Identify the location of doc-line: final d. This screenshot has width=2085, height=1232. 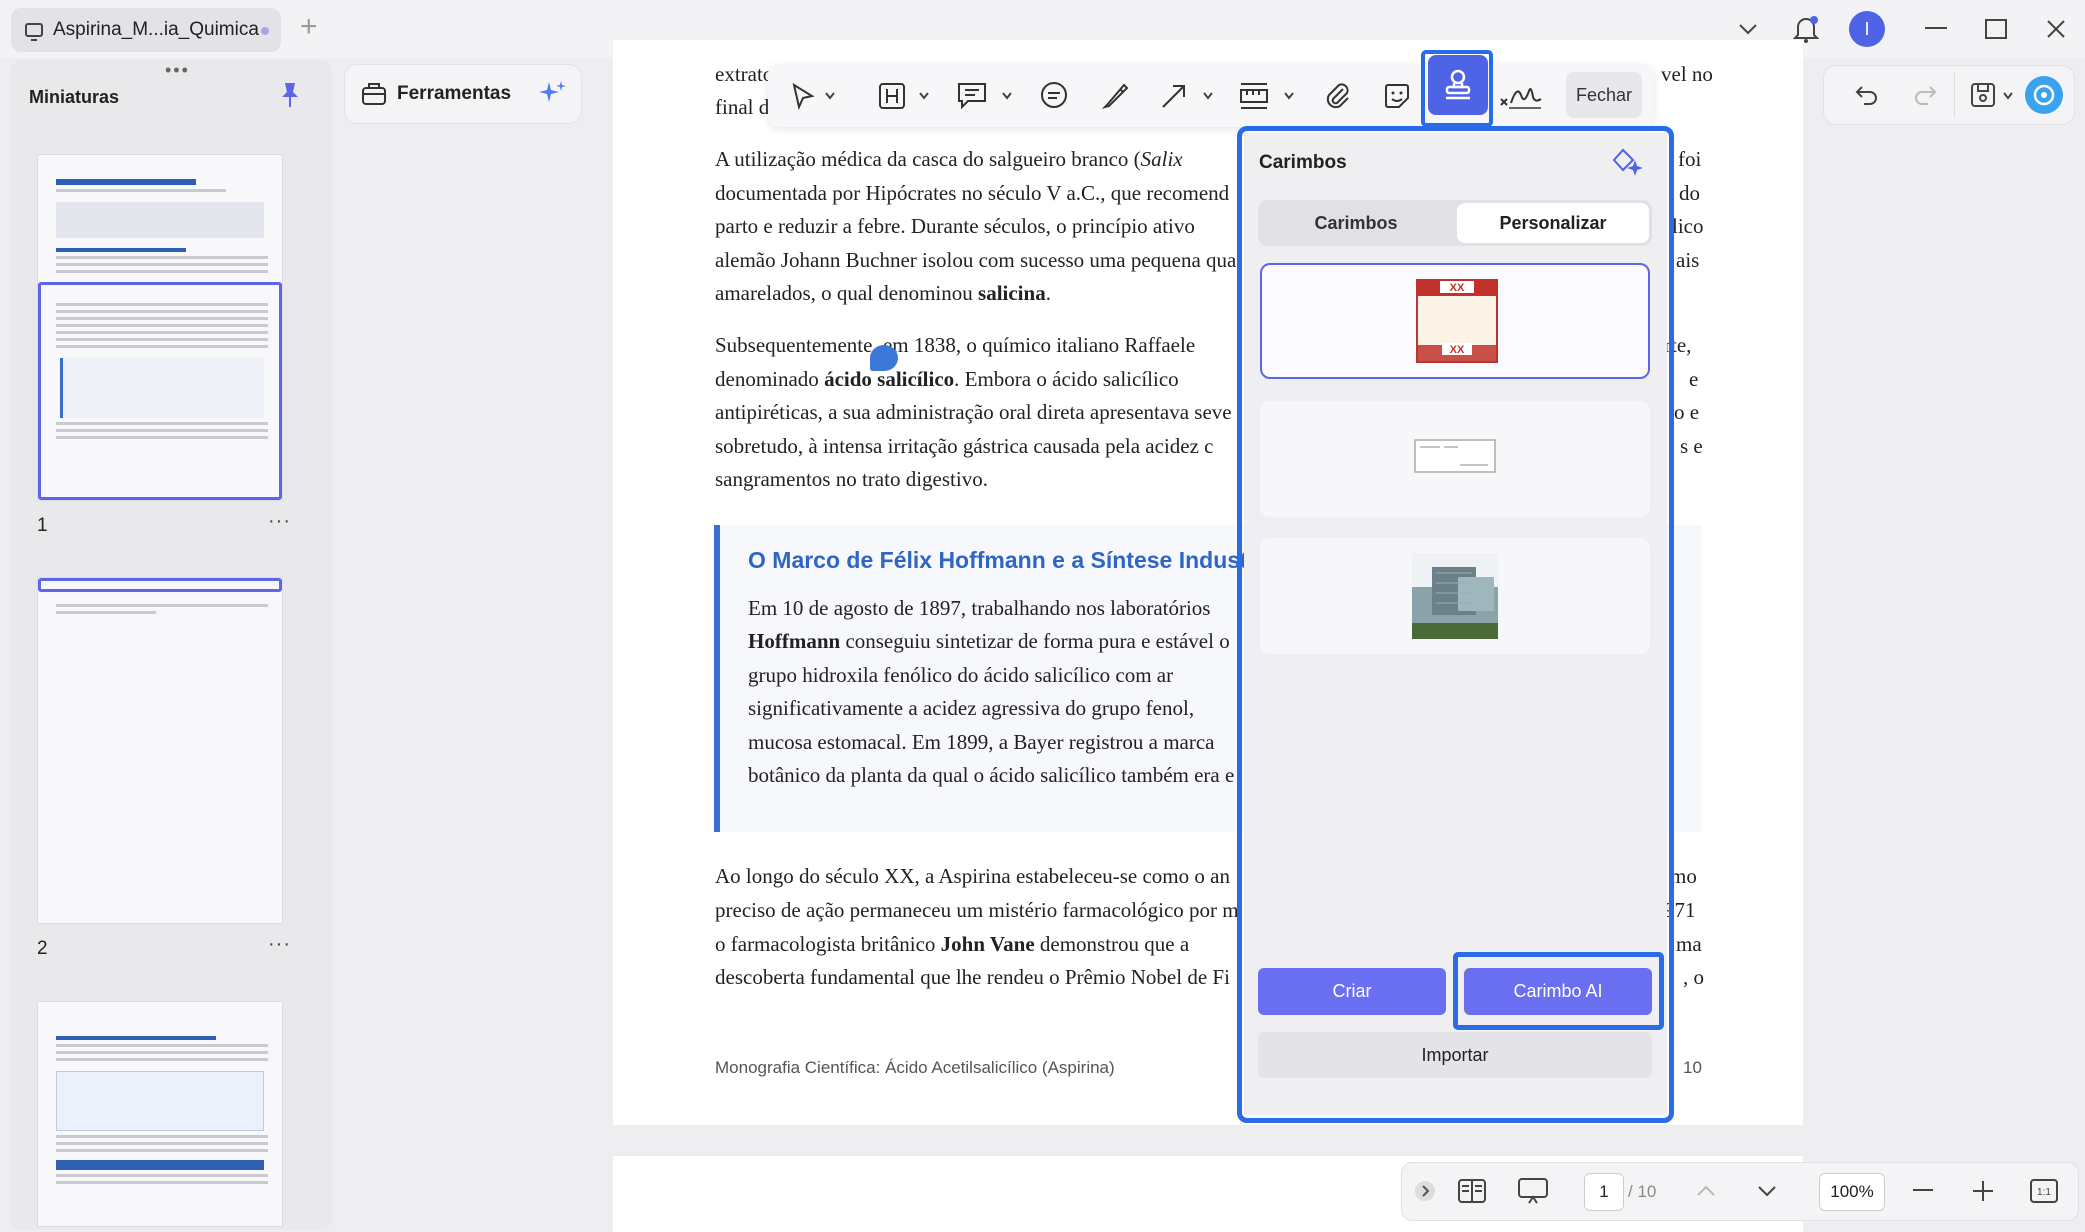
(742, 107).